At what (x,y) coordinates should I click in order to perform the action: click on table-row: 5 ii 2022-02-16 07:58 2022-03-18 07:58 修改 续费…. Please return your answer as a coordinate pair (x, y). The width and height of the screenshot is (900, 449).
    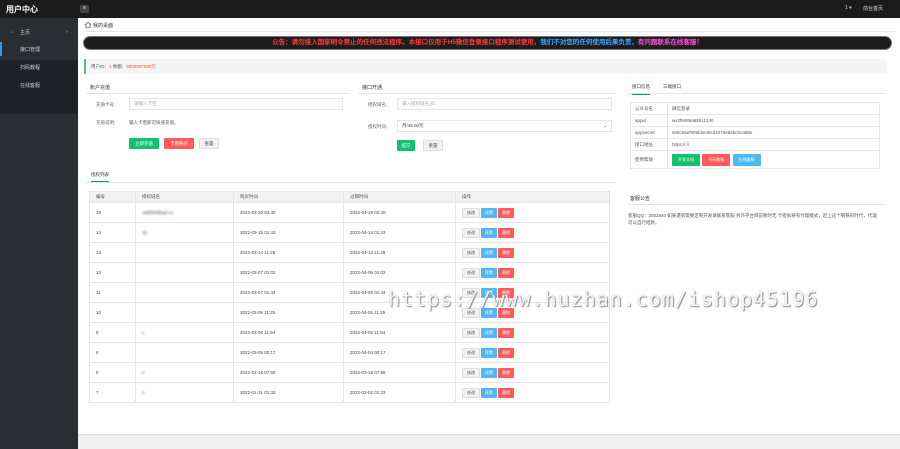
    Looking at the image, I should click on (349, 372).